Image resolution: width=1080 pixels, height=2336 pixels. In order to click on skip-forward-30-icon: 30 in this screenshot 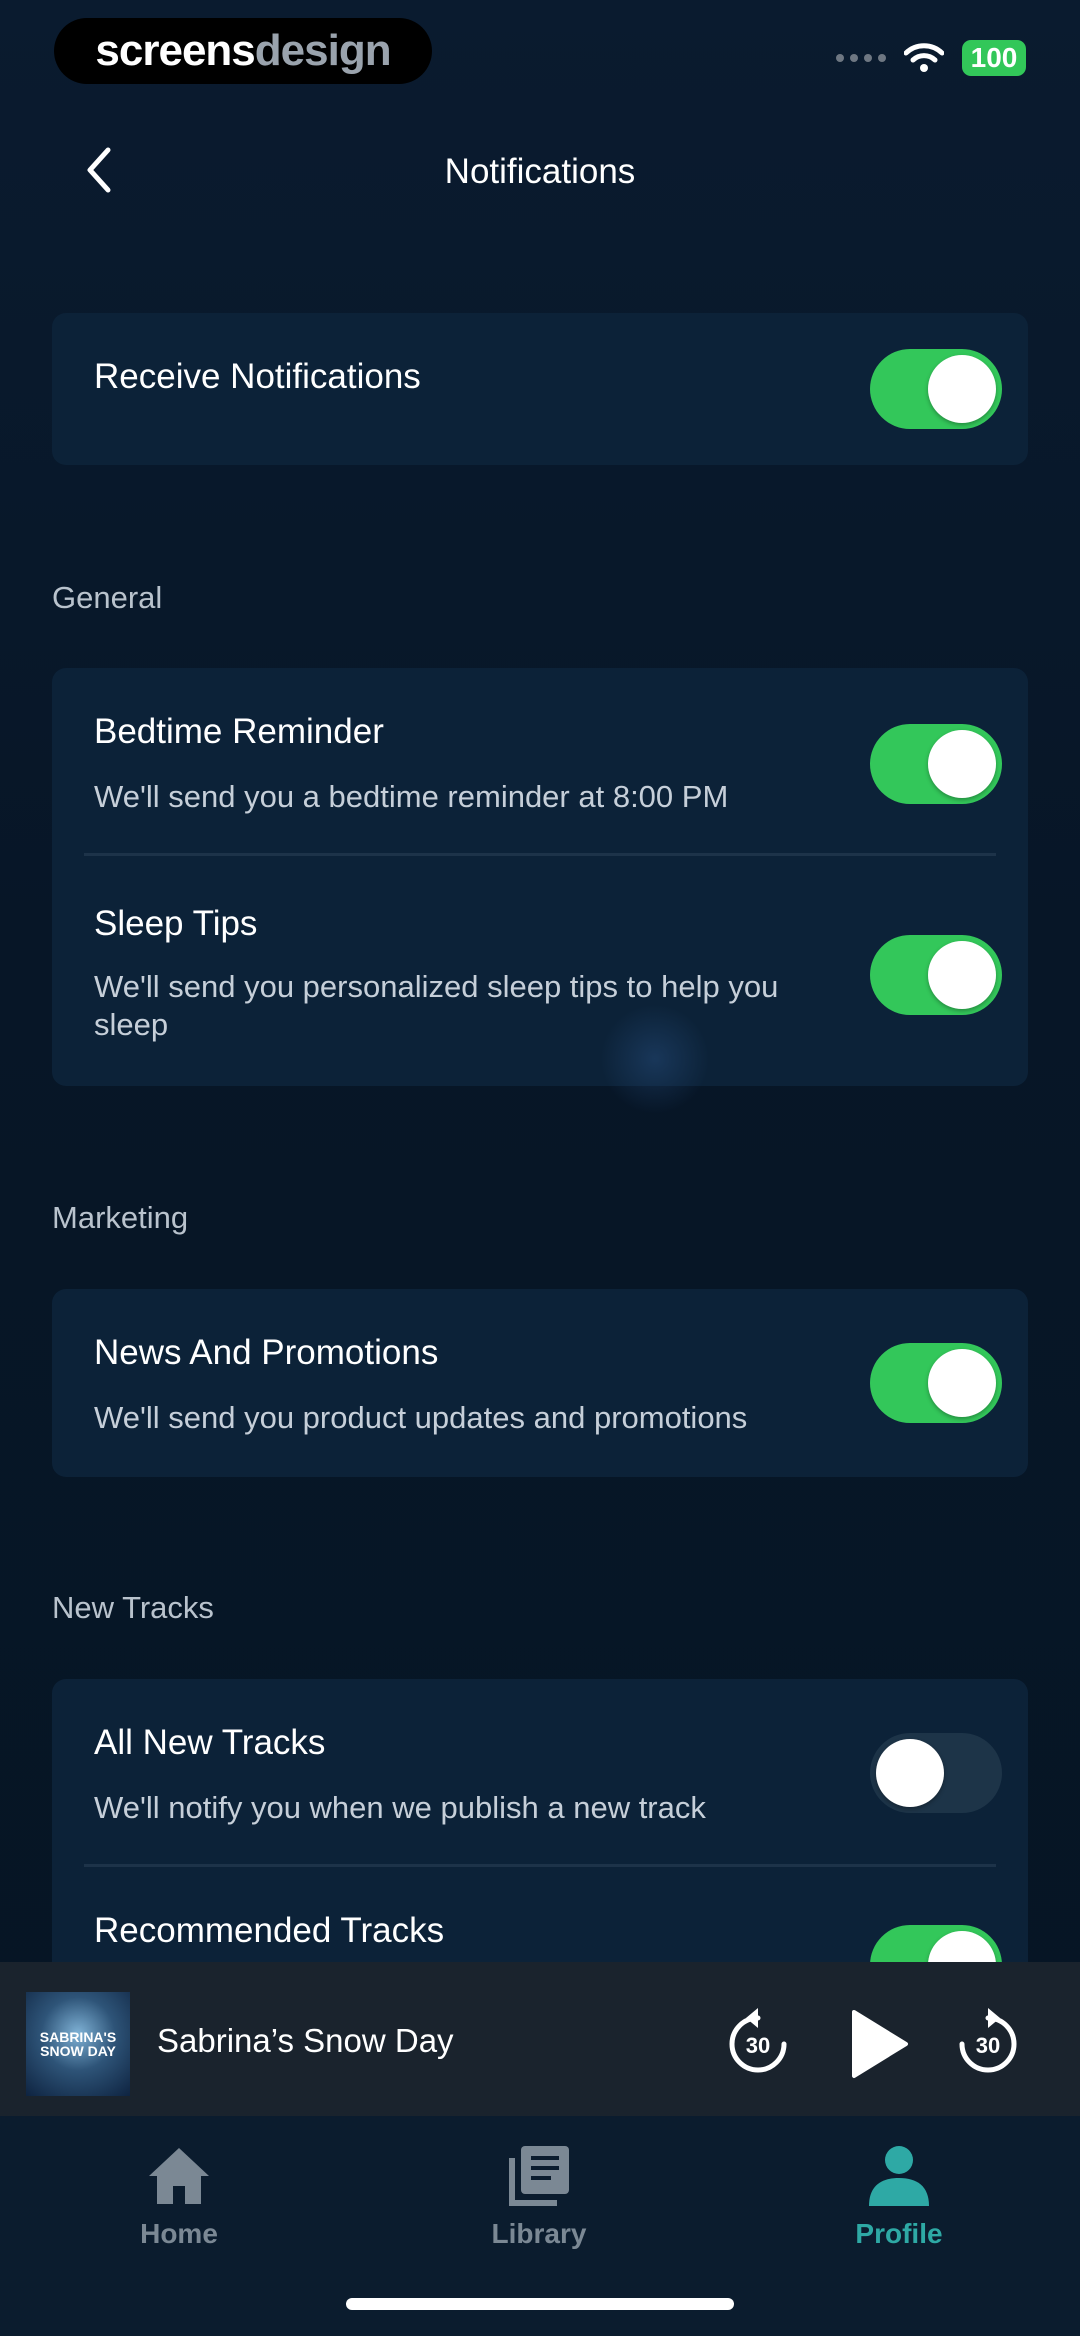, I will do `click(988, 2044)`.